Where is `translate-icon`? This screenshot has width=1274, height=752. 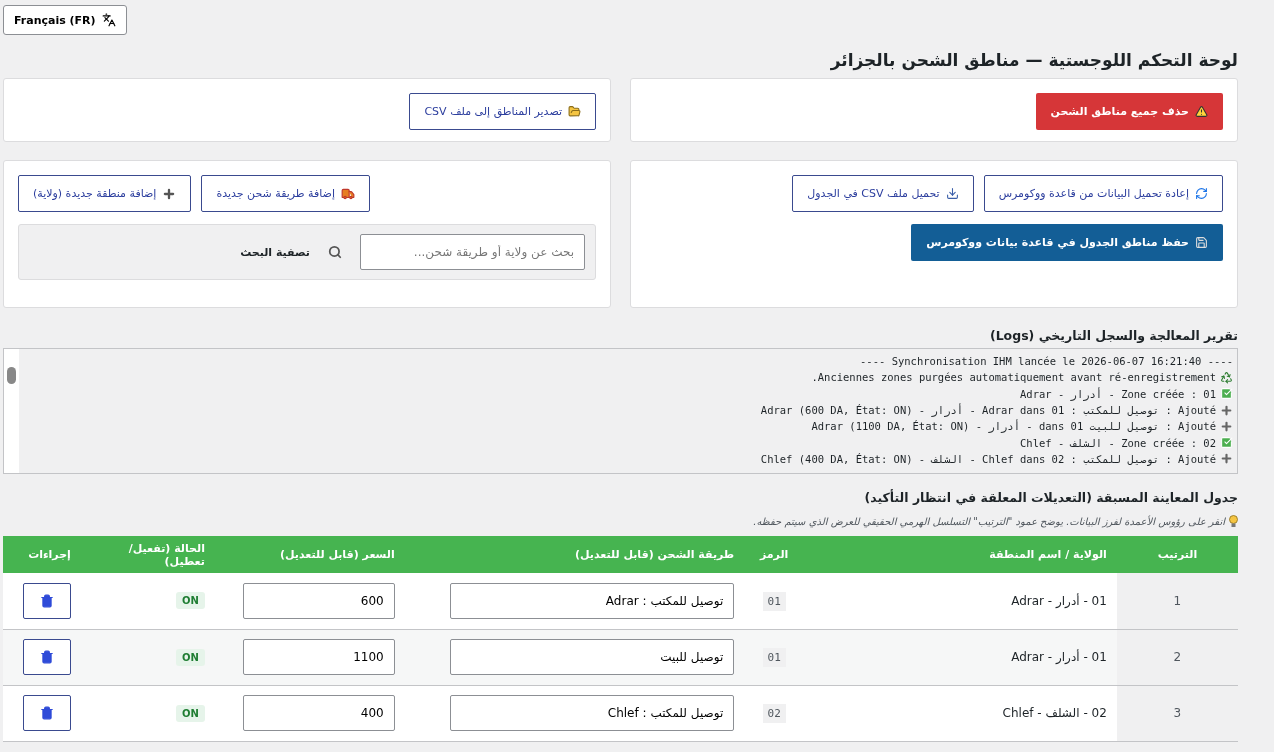 translate-icon is located at coordinates (108, 20).